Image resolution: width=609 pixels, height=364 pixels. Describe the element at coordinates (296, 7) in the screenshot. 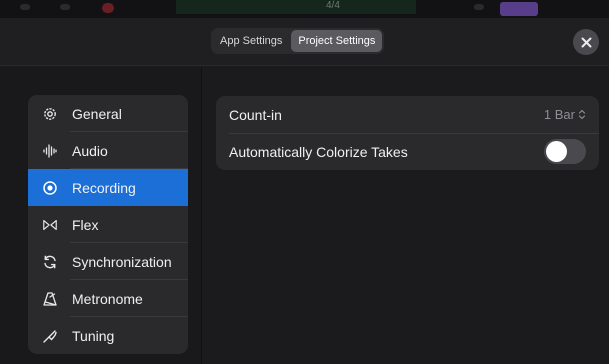

I see `background-lcd` at that location.